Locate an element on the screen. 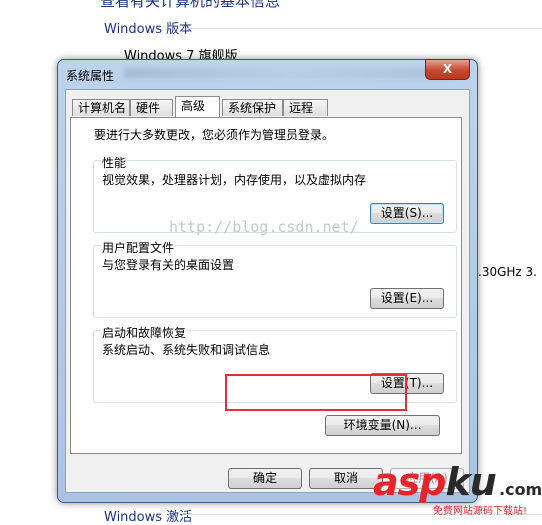  logo-wordmark: aspku is located at coordinates (435, 482).